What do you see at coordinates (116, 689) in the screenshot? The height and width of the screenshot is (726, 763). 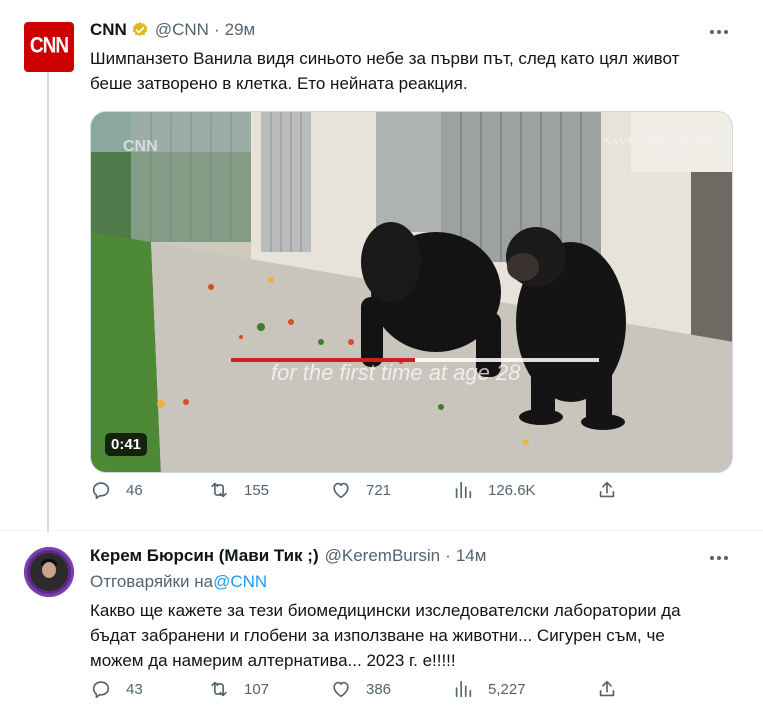 I see `reply-button: 43` at bounding box center [116, 689].